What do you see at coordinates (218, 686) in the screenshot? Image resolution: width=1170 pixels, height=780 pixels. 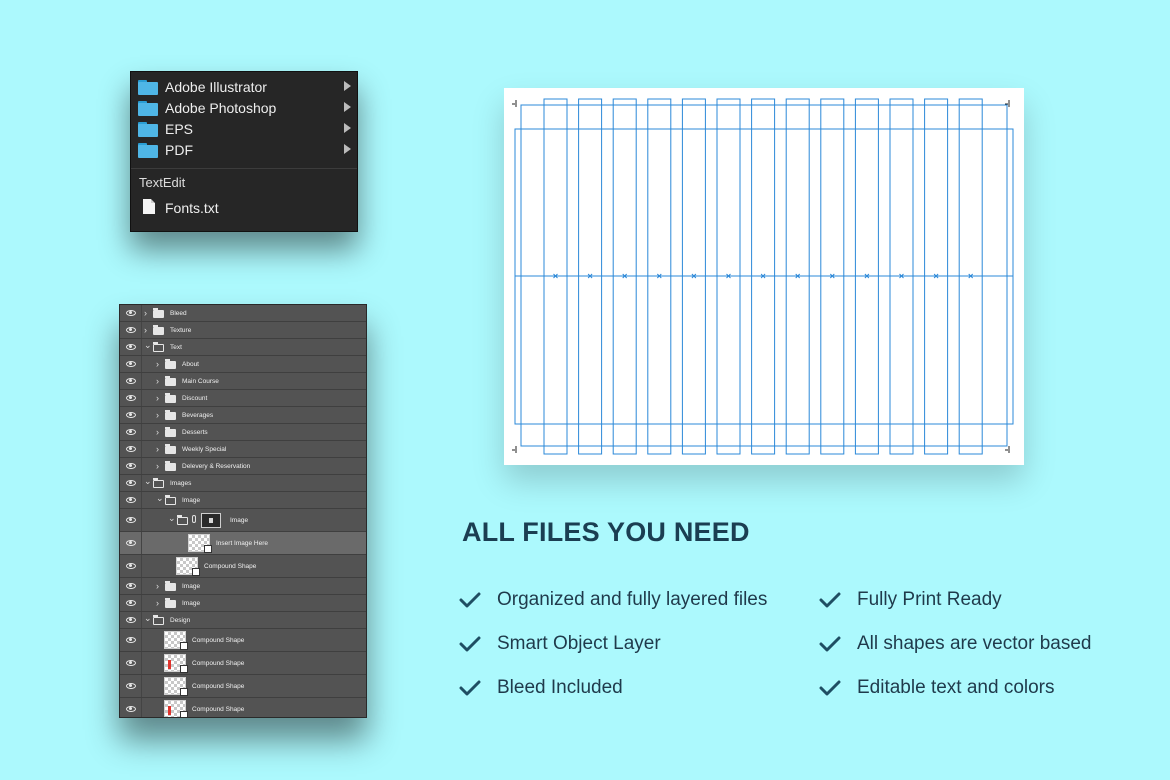 I see `layer-name: Compound Shape` at bounding box center [218, 686].